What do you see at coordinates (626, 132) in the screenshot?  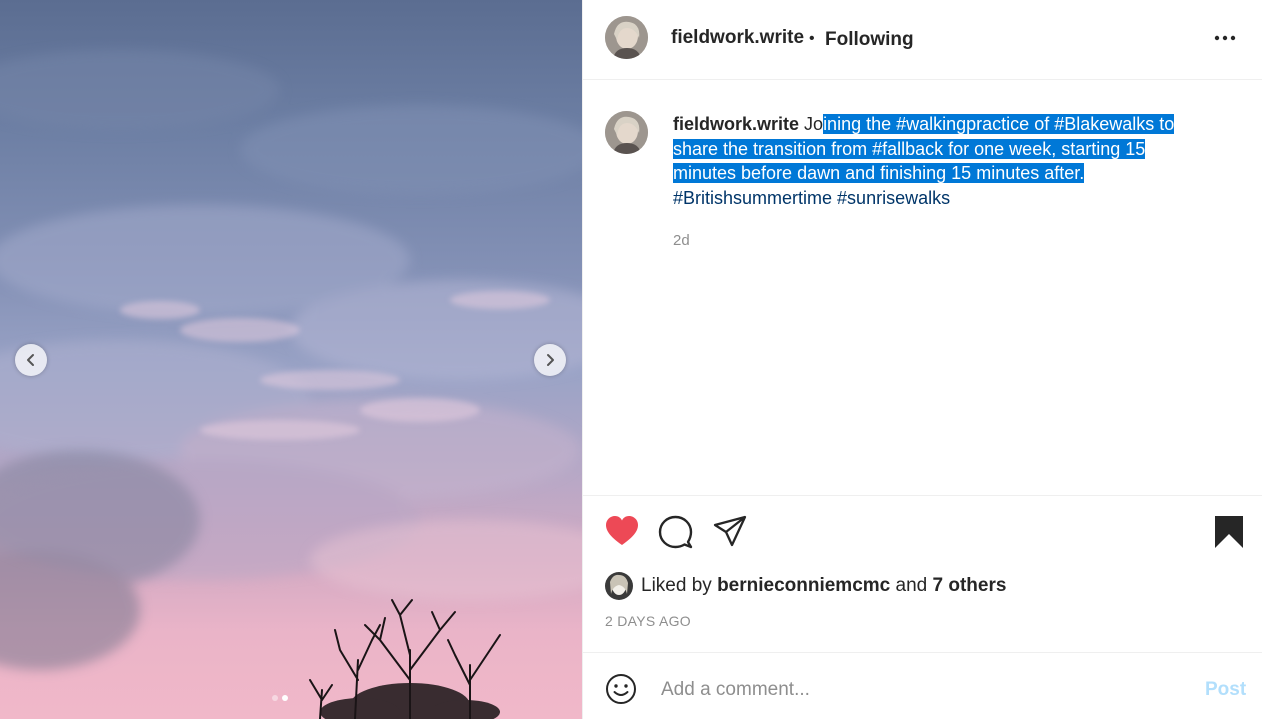 I see `caption-avatar` at bounding box center [626, 132].